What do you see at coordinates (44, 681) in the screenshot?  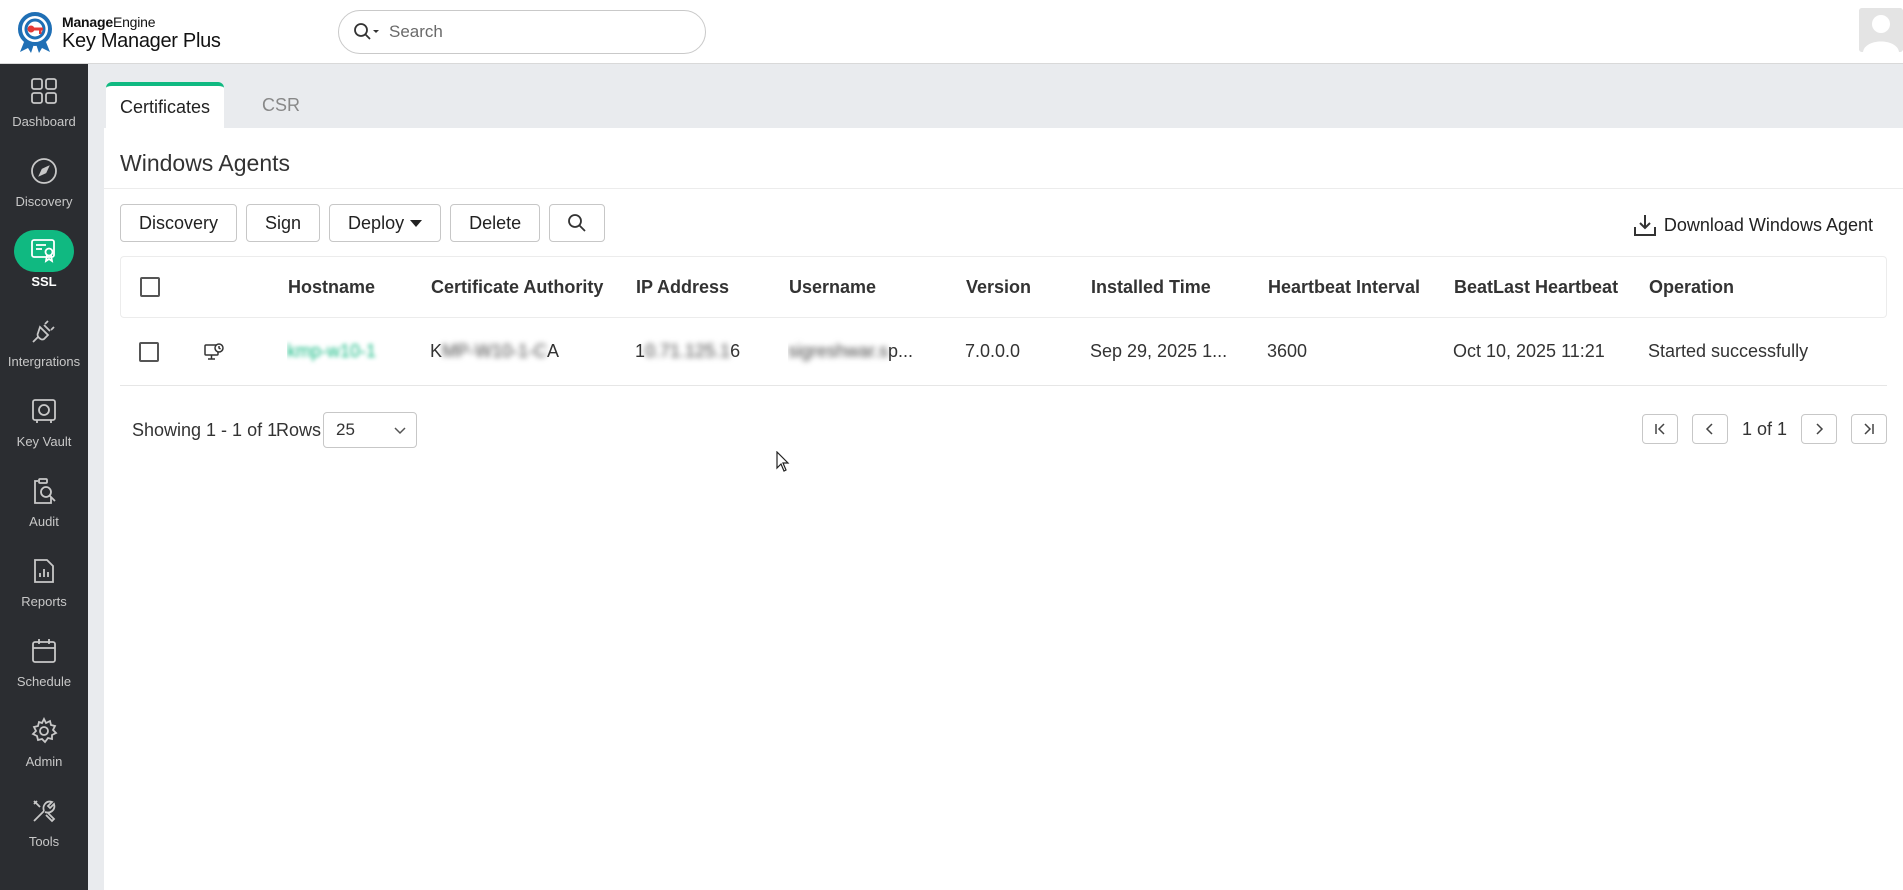 I see `sidebar-item-label: Schedule` at bounding box center [44, 681].